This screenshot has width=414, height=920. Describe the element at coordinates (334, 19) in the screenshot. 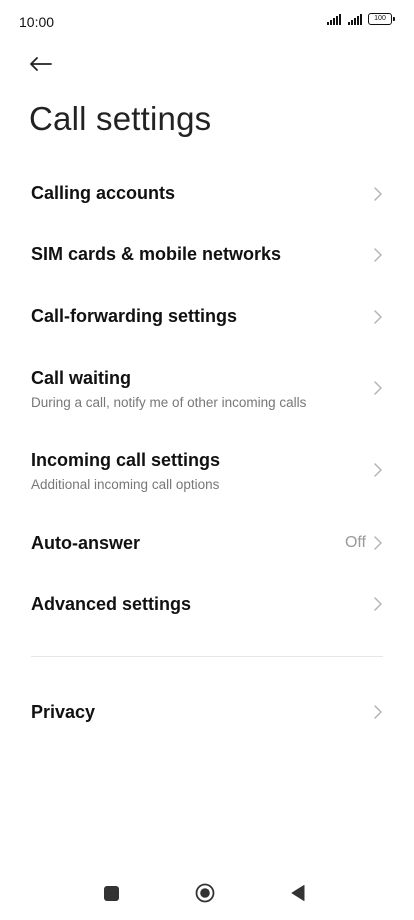

I see `signal-icon` at that location.